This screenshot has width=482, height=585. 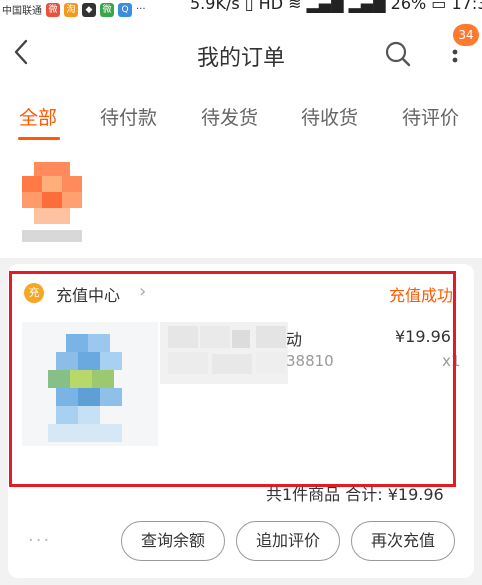 I want to click on battery-icon: ▭, so click(x=441, y=6).